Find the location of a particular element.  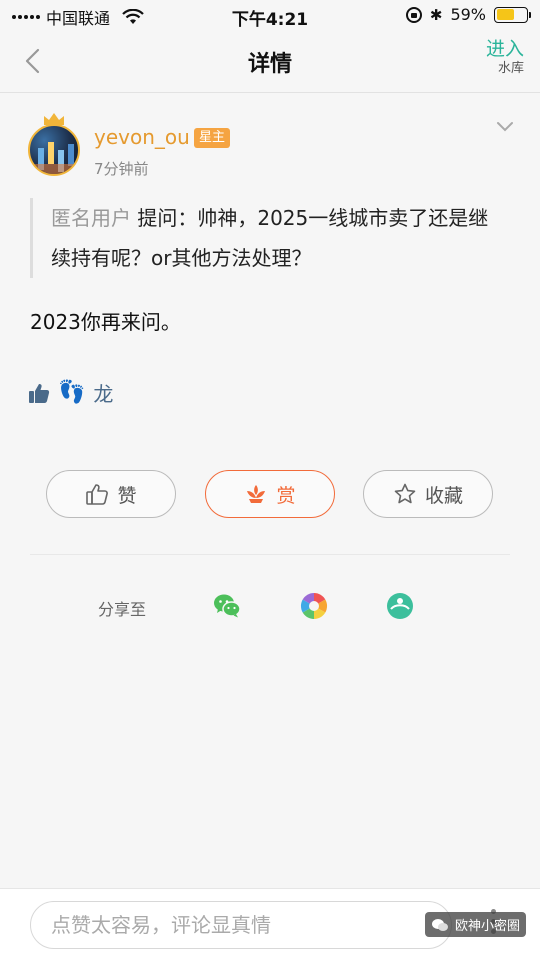

enter-label: 进入 is located at coordinates (504, 49).